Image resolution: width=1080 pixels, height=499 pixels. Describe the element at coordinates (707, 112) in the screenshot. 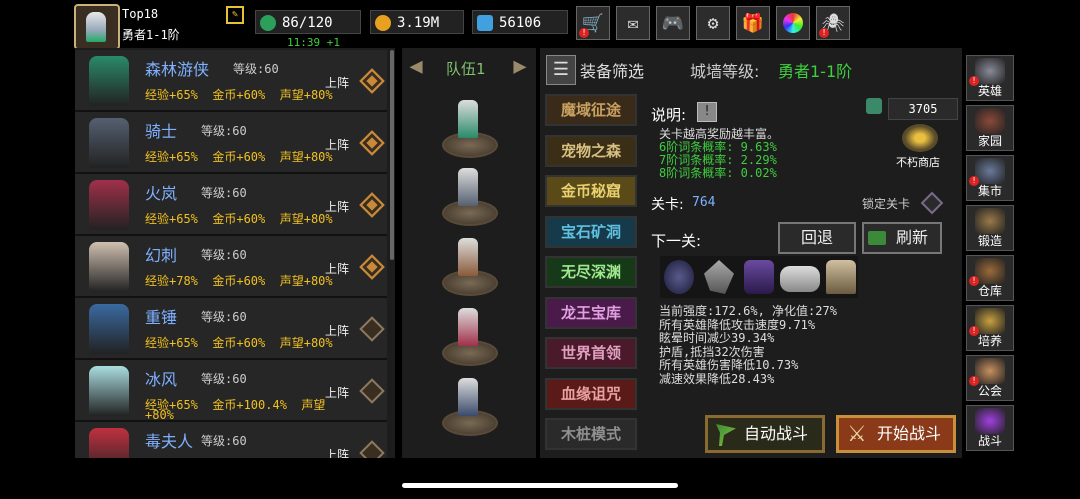

I see `info-icon: !` at that location.